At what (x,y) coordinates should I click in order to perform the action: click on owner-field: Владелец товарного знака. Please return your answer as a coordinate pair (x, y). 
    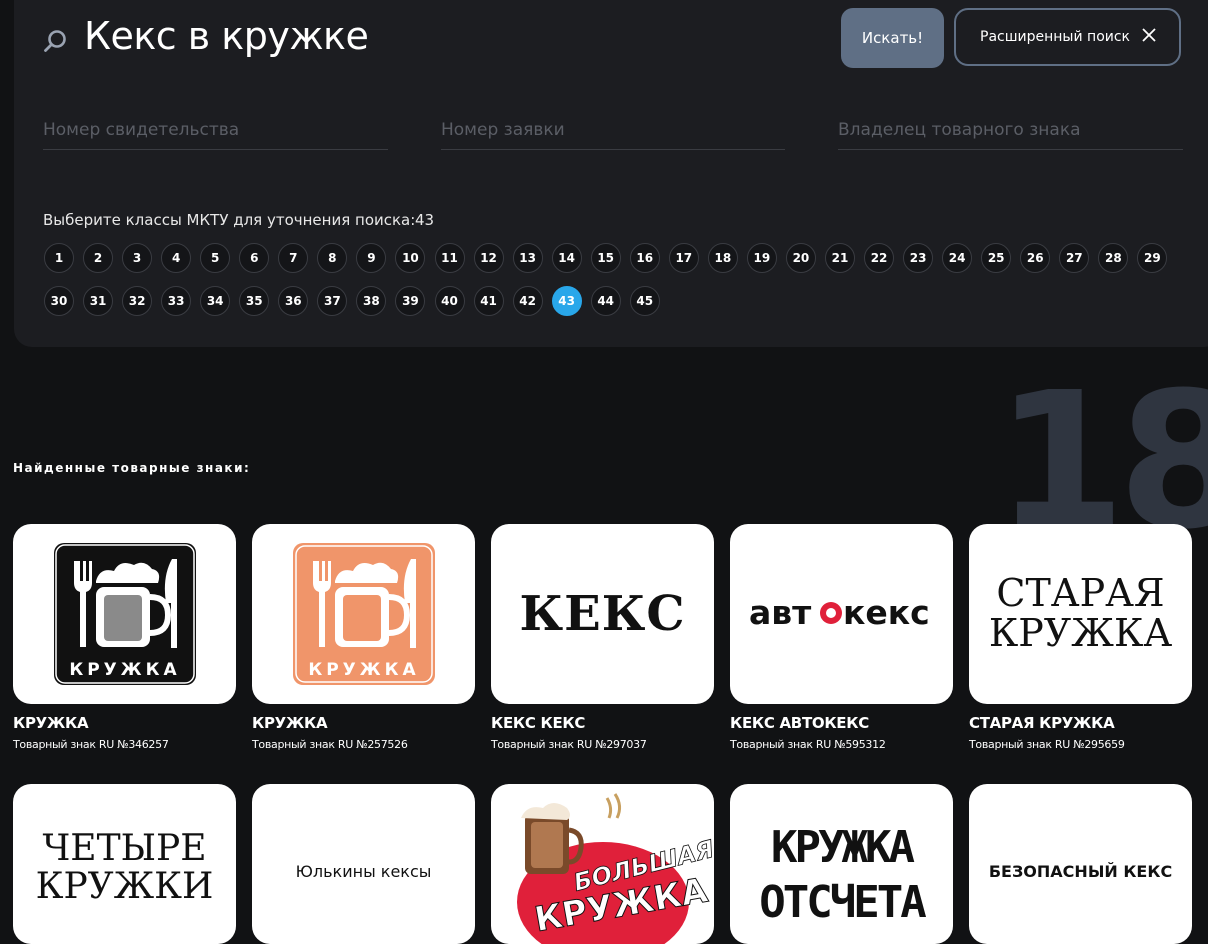
    Looking at the image, I should click on (1010, 135).